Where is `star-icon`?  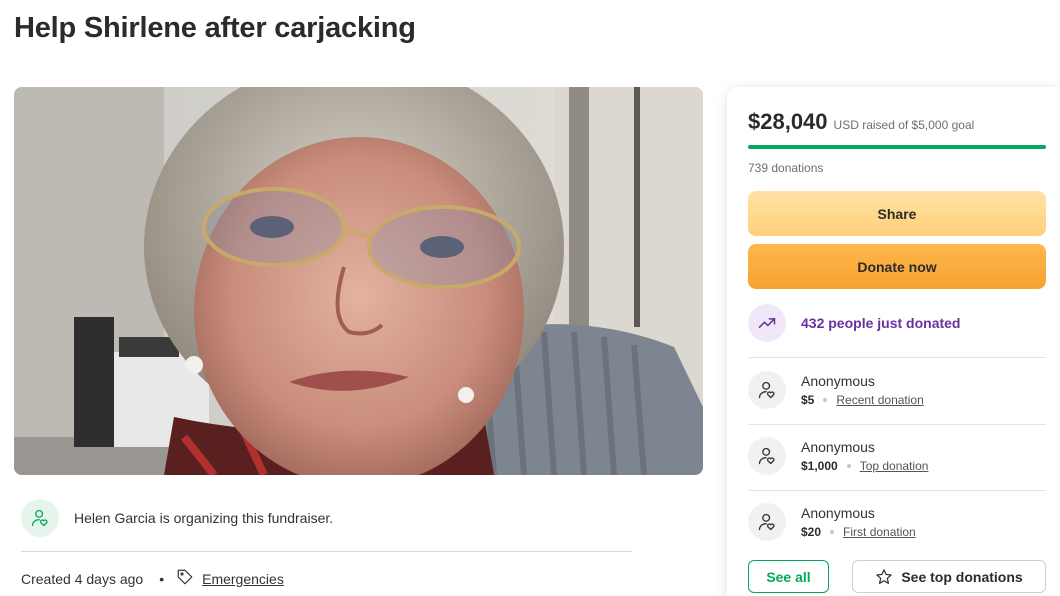 star-icon is located at coordinates (884, 576).